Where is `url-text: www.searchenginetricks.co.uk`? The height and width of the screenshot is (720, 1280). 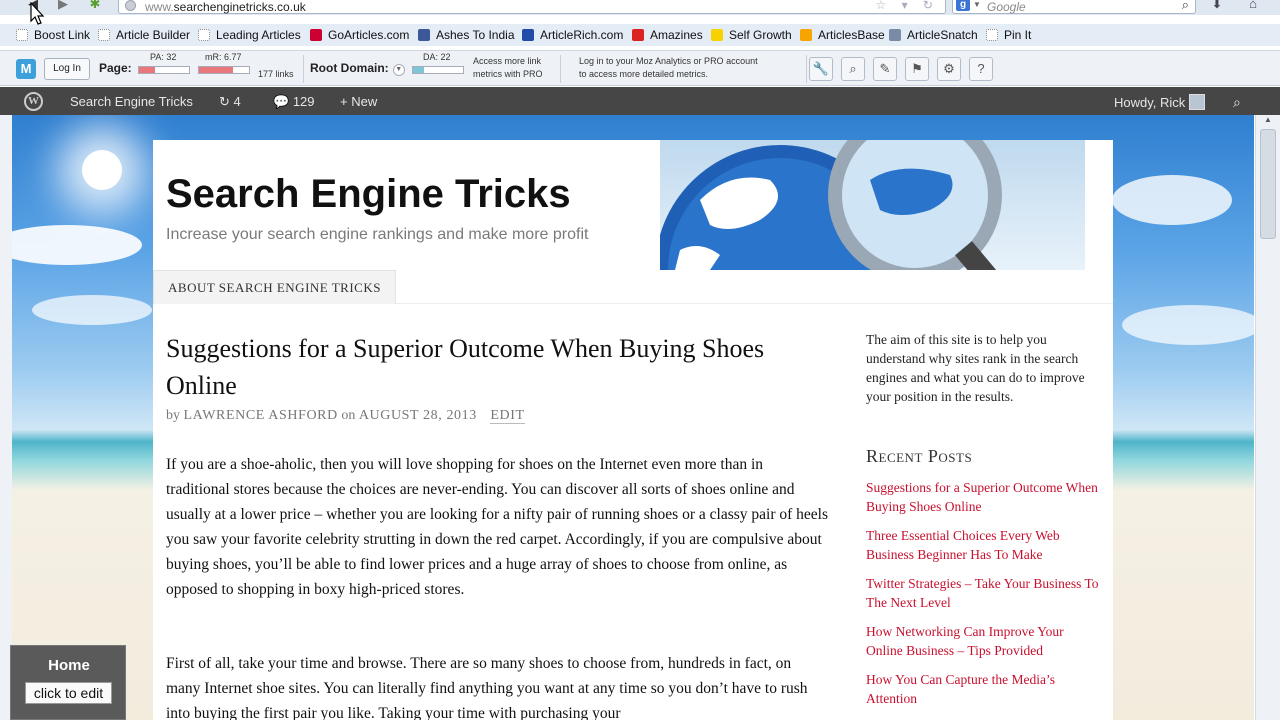 url-text: www.searchenginetricks.co.uk is located at coordinates (225, 7).